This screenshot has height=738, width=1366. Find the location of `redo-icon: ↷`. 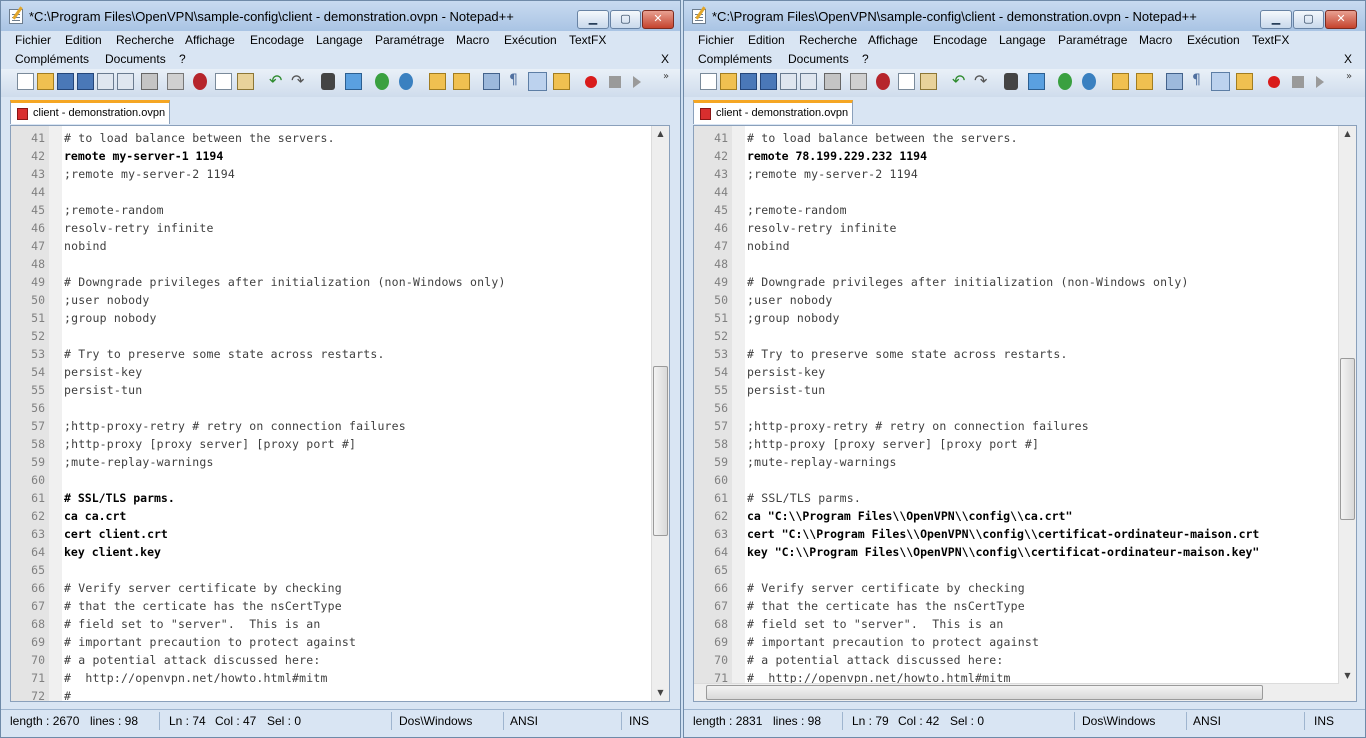

redo-icon: ↷ is located at coordinates (982, 81).